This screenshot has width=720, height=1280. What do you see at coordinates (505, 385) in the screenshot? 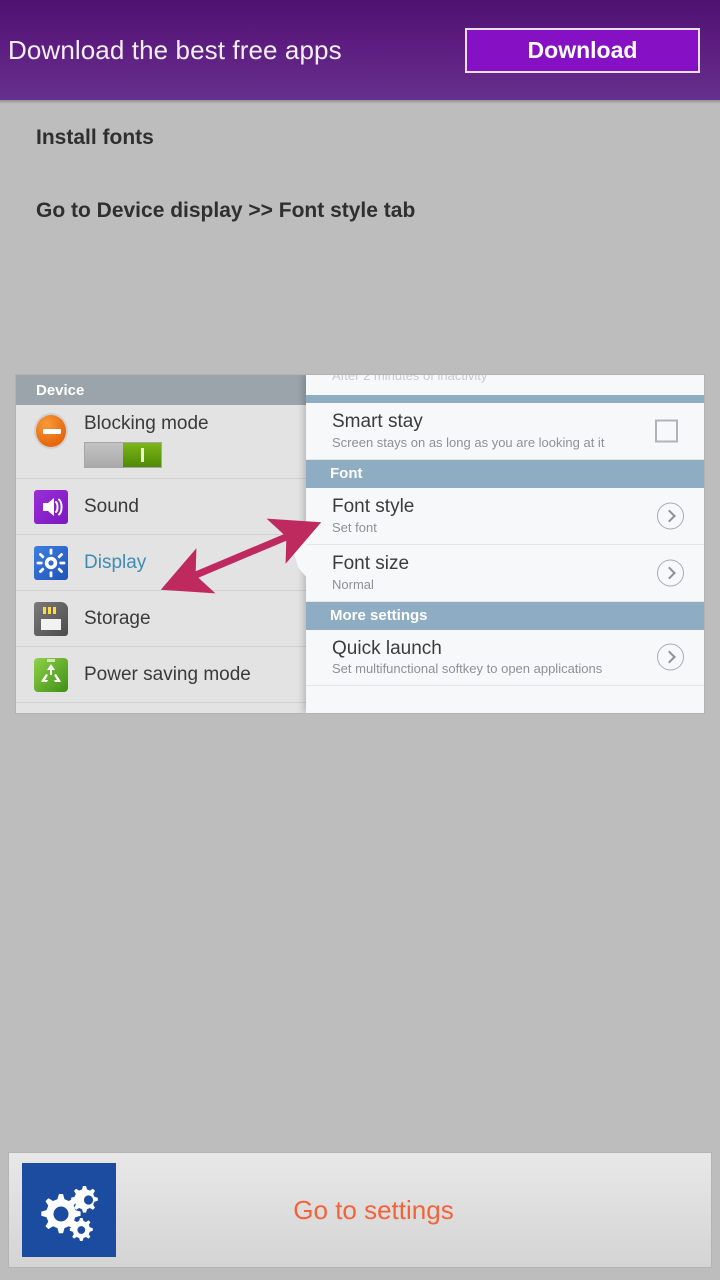
I see `clipped-previous-row: After 2 minutes of inactivity` at bounding box center [505, 385].